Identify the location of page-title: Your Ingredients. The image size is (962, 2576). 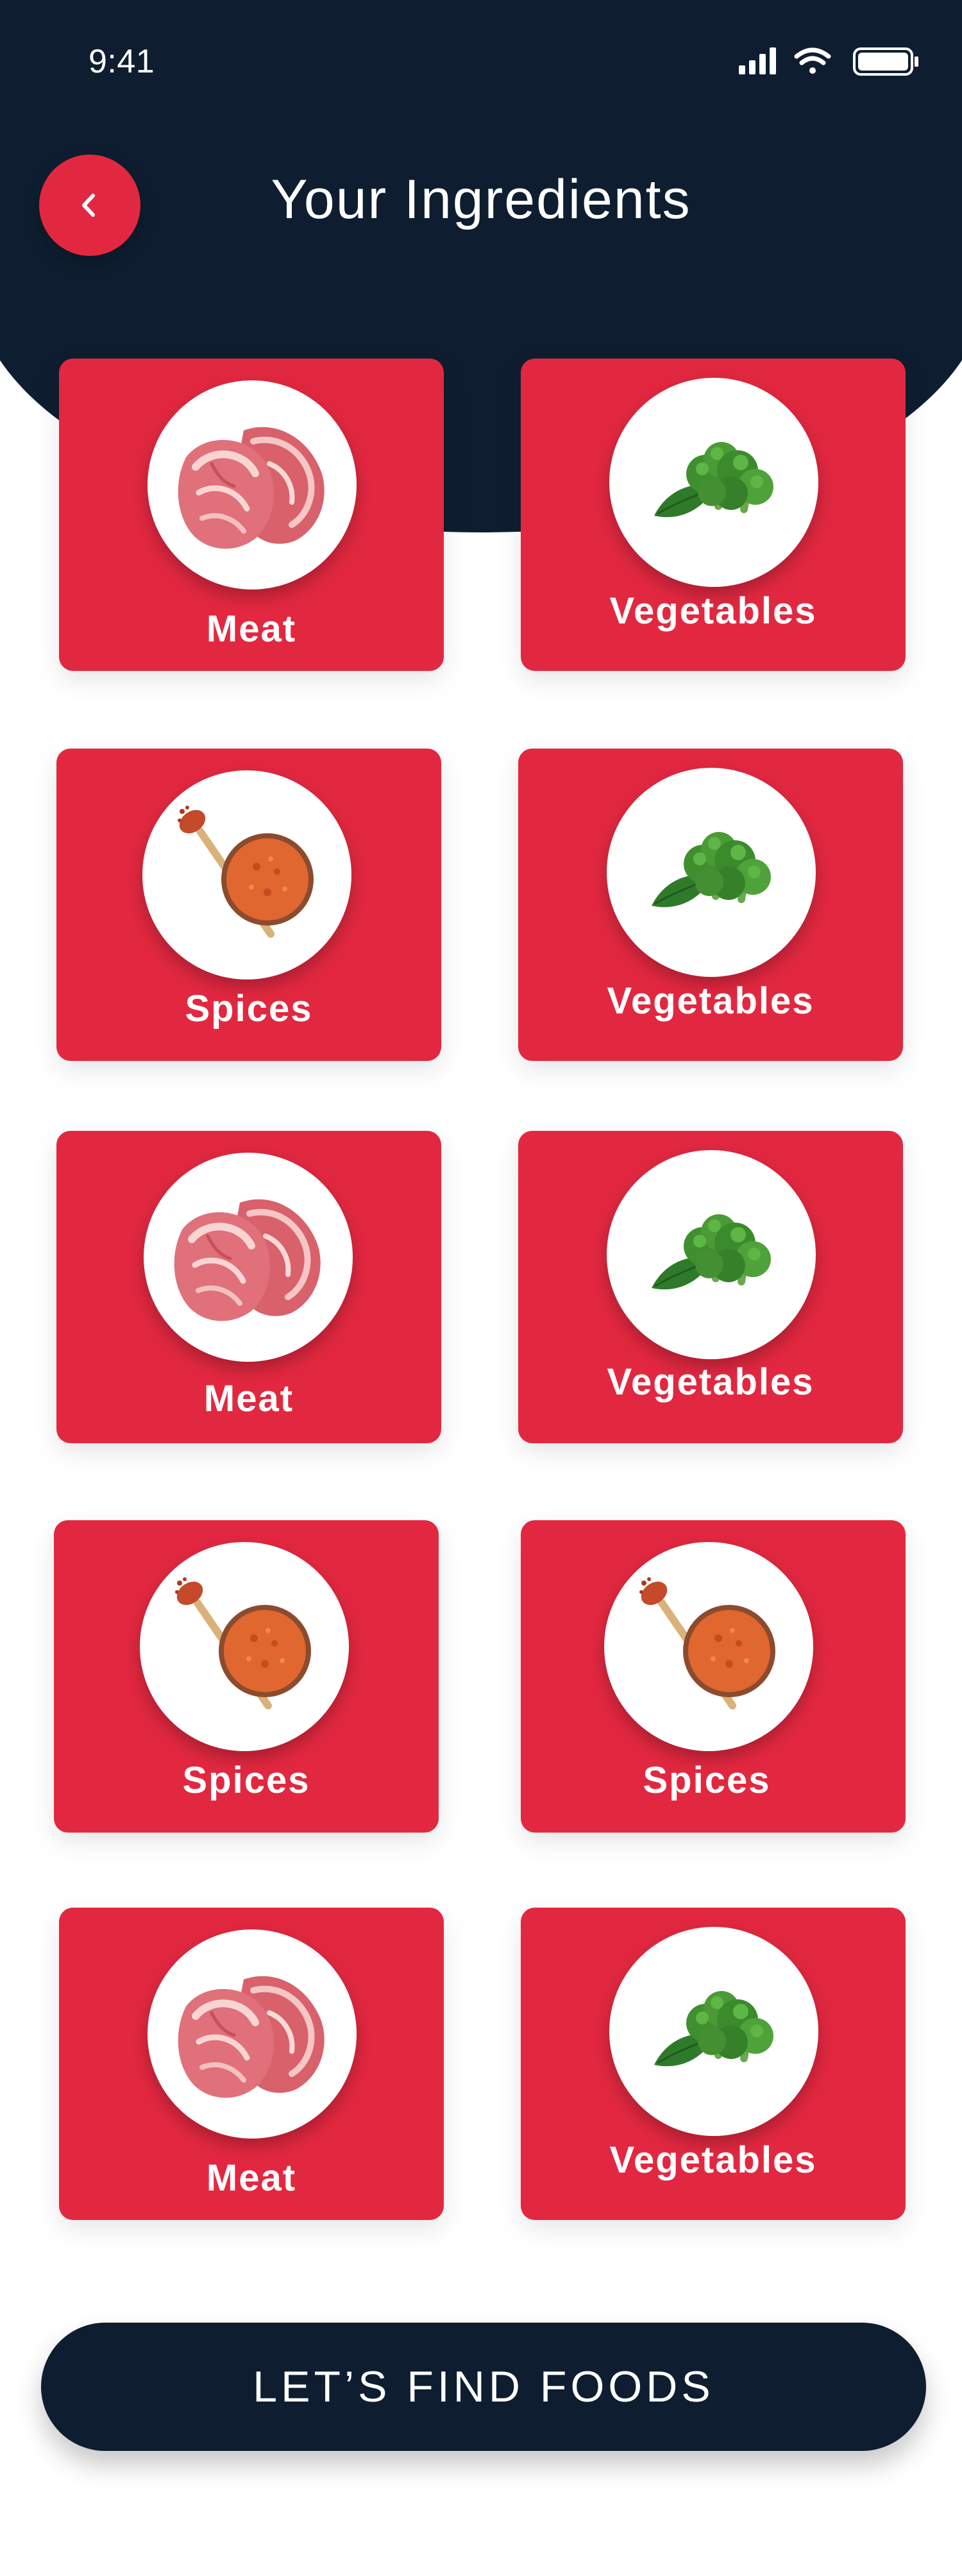
(481, 199).